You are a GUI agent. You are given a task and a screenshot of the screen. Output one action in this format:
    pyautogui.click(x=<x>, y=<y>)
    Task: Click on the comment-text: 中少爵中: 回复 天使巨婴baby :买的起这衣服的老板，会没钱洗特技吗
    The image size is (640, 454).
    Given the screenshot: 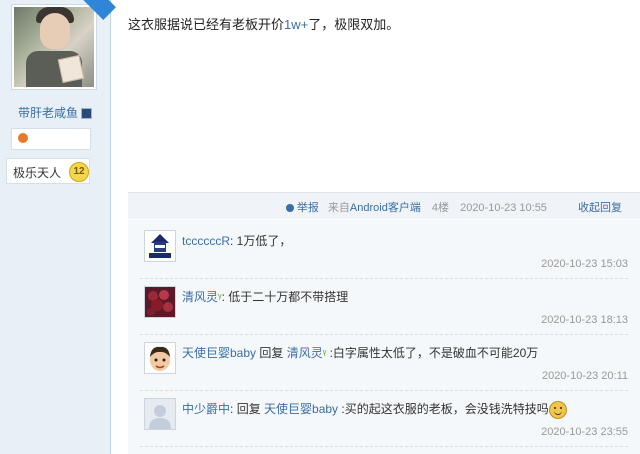 What is the action you would take?
    pyautogui.click(x=374, y=409)
    